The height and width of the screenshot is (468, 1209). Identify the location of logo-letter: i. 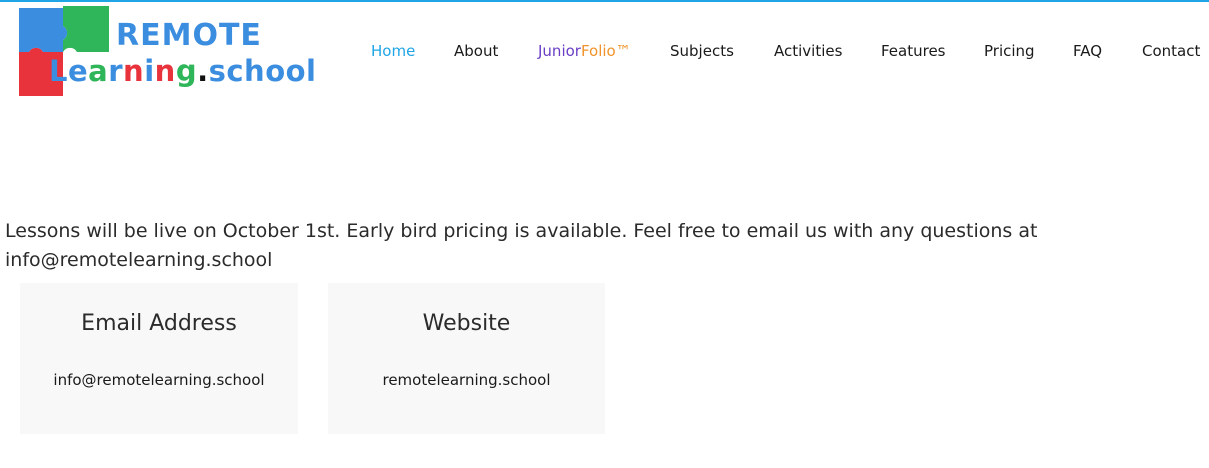
(149, 71).